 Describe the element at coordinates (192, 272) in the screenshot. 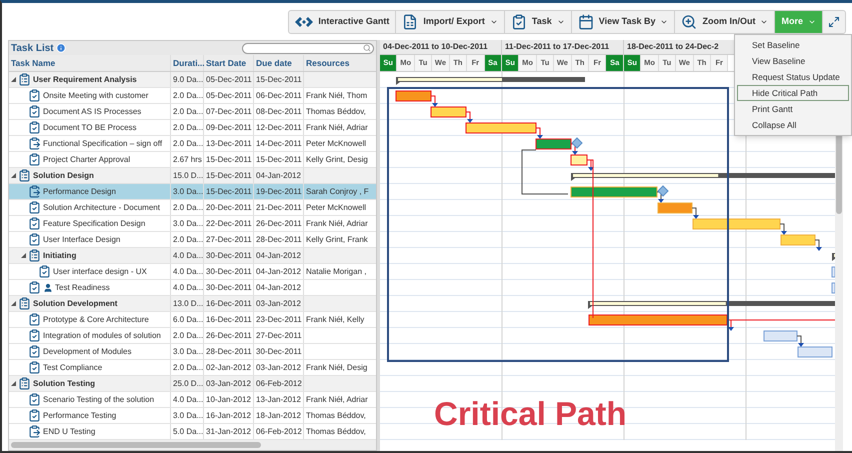

I see `task-row: User interface design - UX 4.0 Da... 30-Dec-2011 04-Jan-2012 Natalie Morigan ,` at that location.